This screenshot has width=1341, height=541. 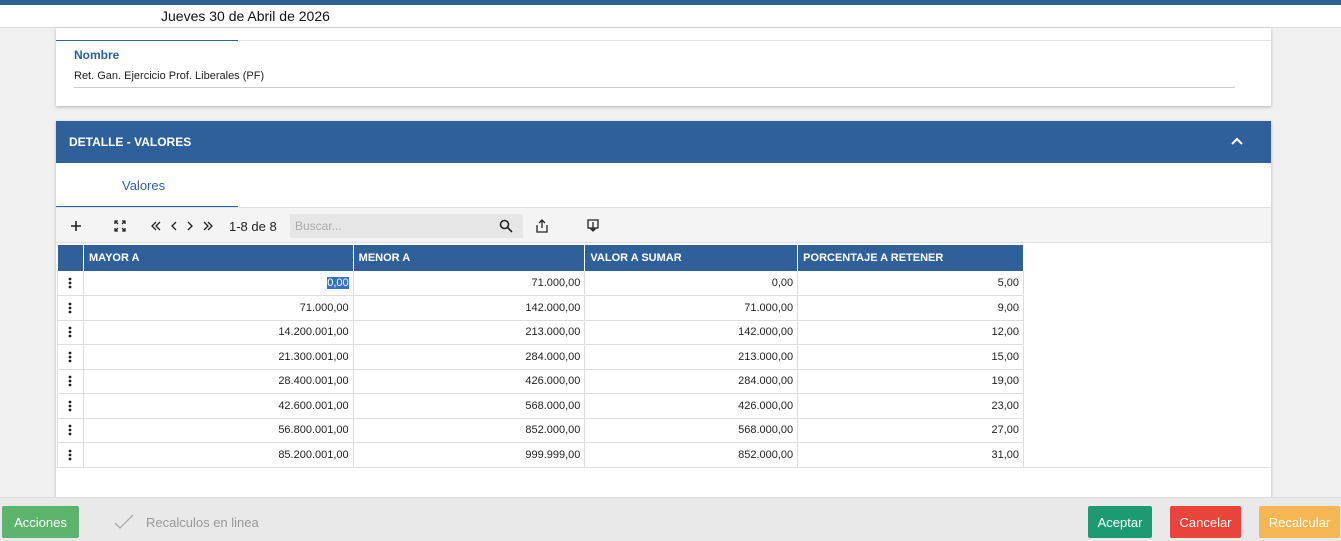 What do you see at coordinates (691, 430) in the screenshot?
I see `cell-valor-a-sumar: 568.000,00` at bounding box center [691, 430].